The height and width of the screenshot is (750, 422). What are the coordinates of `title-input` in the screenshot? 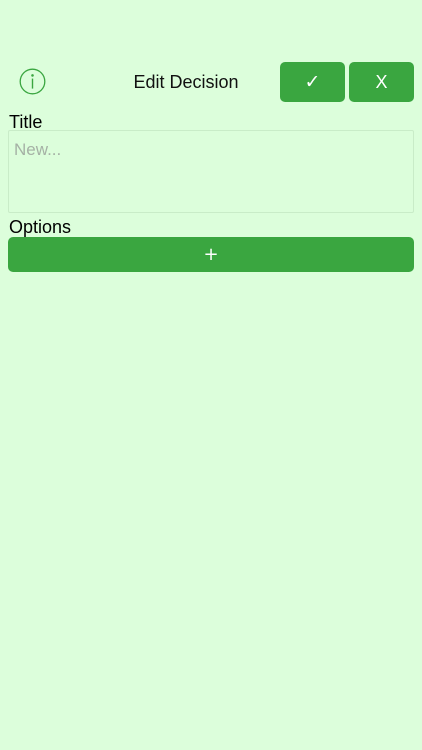 It's located at (211, 171).